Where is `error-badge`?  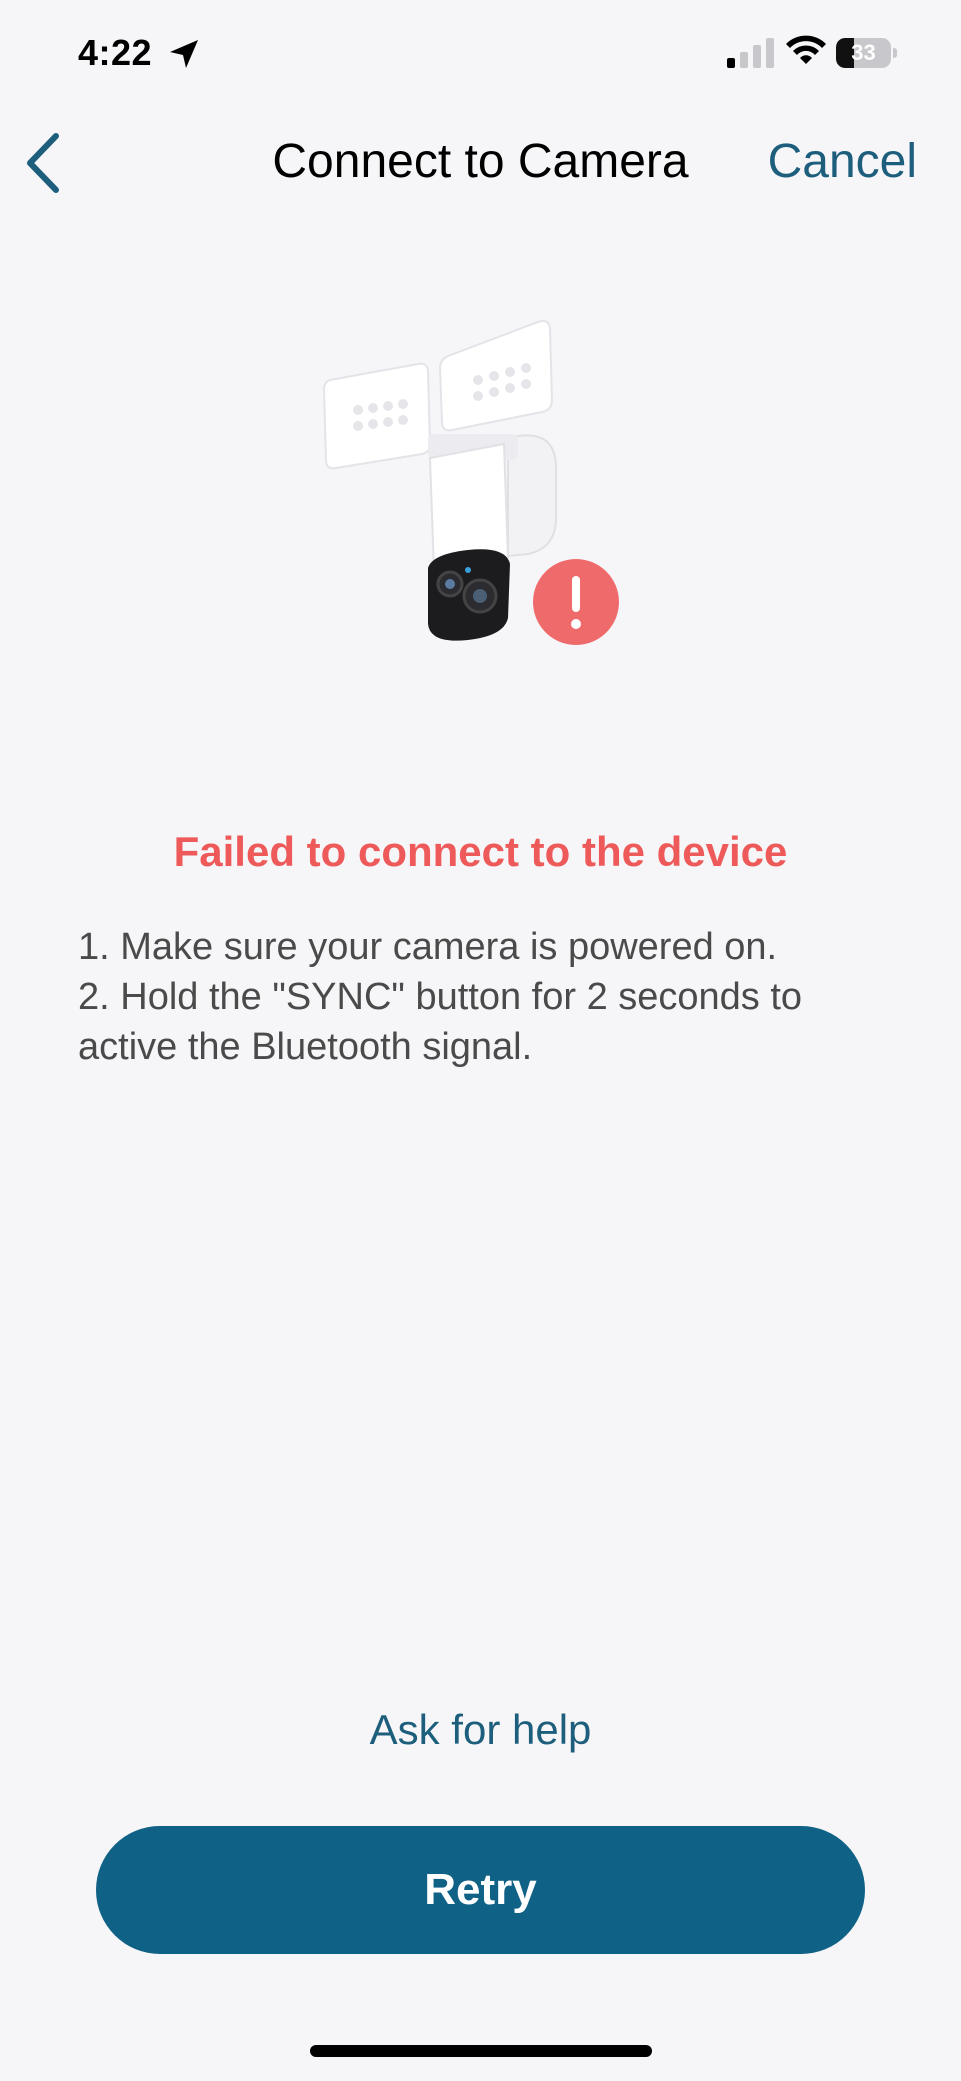
error-badge is located at coordinates (576, 602).